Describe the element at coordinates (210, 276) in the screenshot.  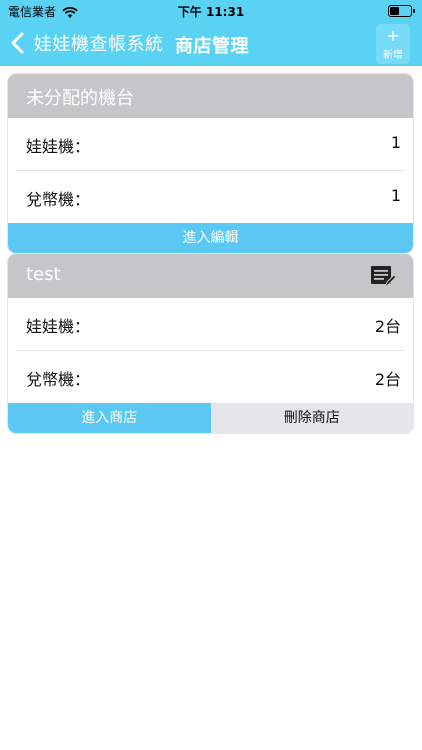
I see `card-header: test` at that location.